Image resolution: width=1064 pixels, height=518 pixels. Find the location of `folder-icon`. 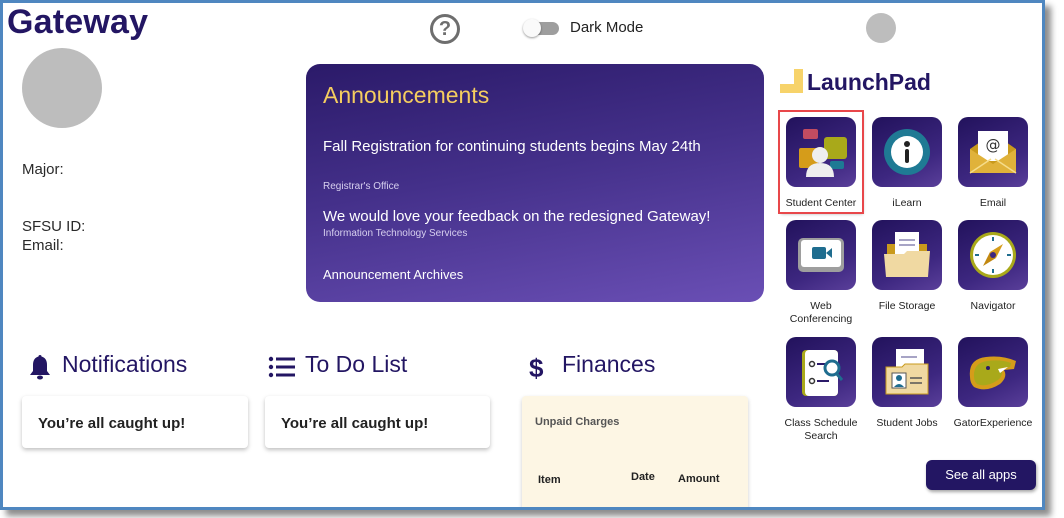

folder-icon is located at coordinates (907, 255).